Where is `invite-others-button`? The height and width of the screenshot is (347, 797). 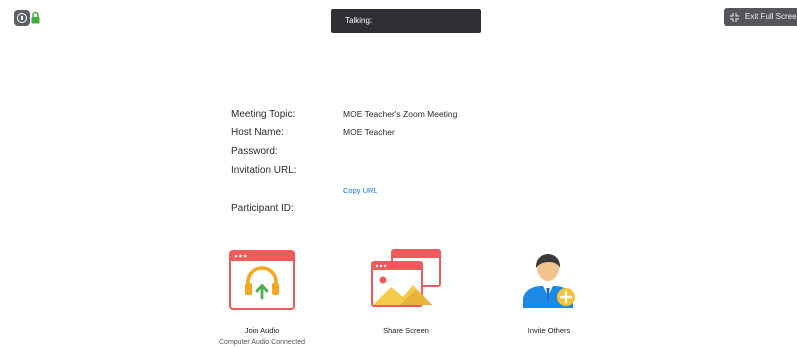
invite-others-button is located at coordinates (550, 278).